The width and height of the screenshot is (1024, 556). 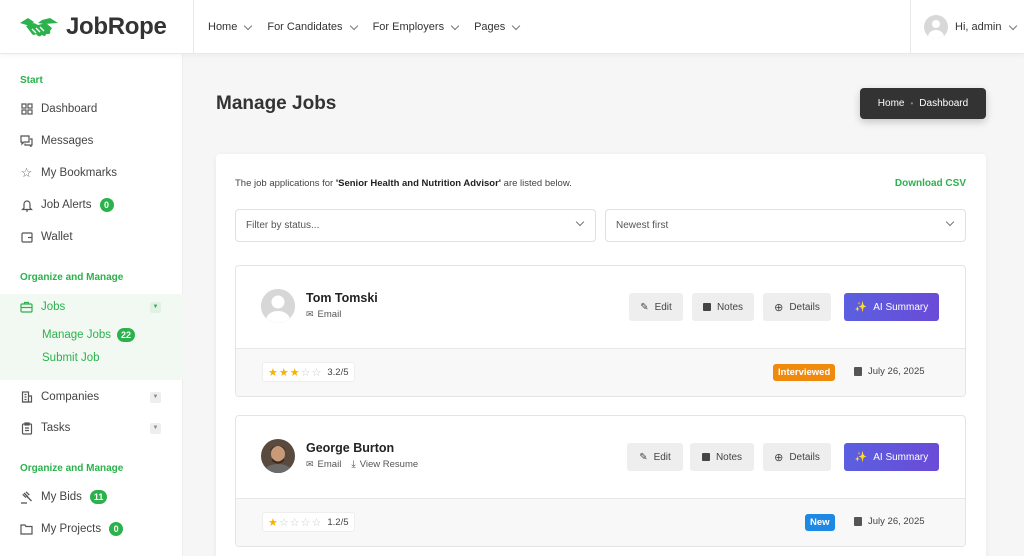 I want to click on clipboard-icon, so click(x=26, y=428).